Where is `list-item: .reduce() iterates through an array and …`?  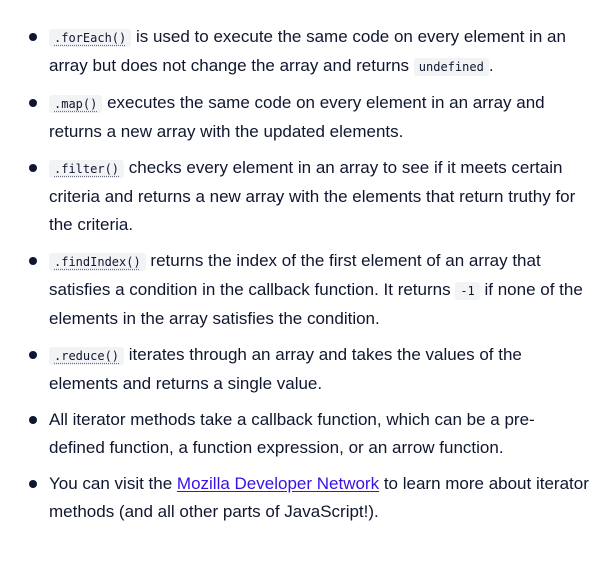 list-item: .reduce() iterates through an array and … is located at coordinates (309, 369).